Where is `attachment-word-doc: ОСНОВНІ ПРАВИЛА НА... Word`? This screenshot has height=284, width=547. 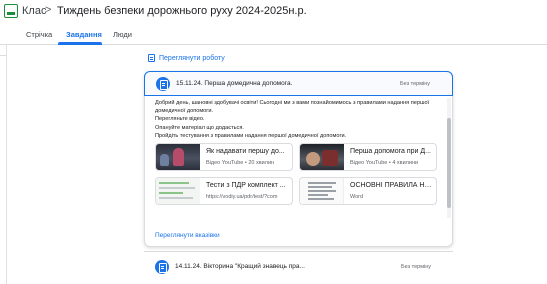
attachment-word-doc: ОСНОВНІ ПРАВИЛА НА... Word is located at coordinates (368, 191).